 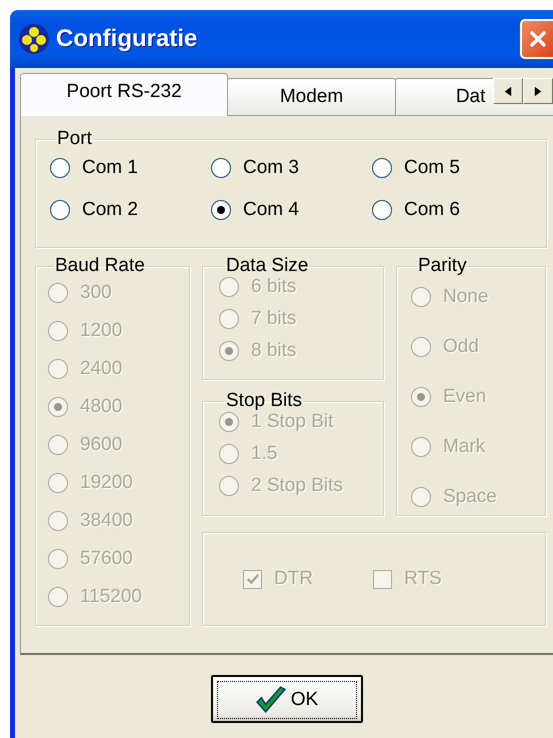 I want to click on tab: Poort RS-232, so click(x=124, y=94).